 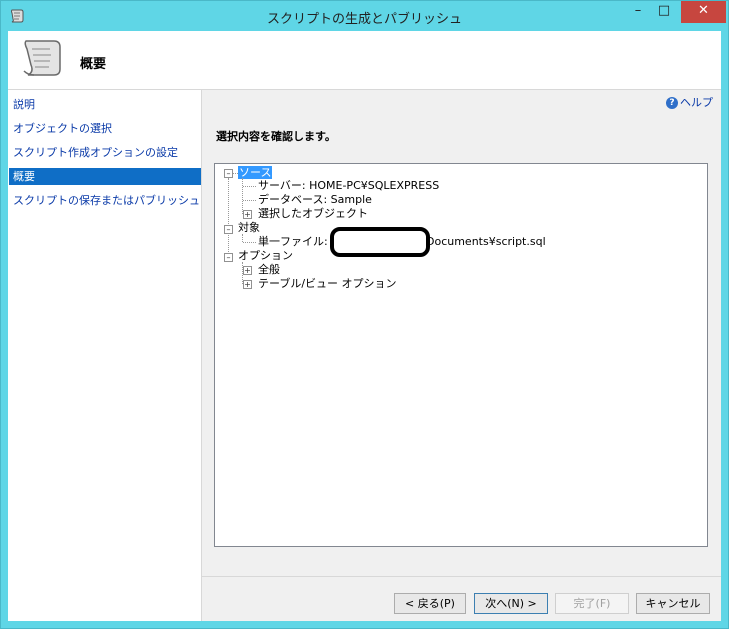 What do you see at coordinates (364, 19) in the screenshot?
I see `window-title: スクリプトの生成とパブリッシュ` at bounding box center [364, 19].